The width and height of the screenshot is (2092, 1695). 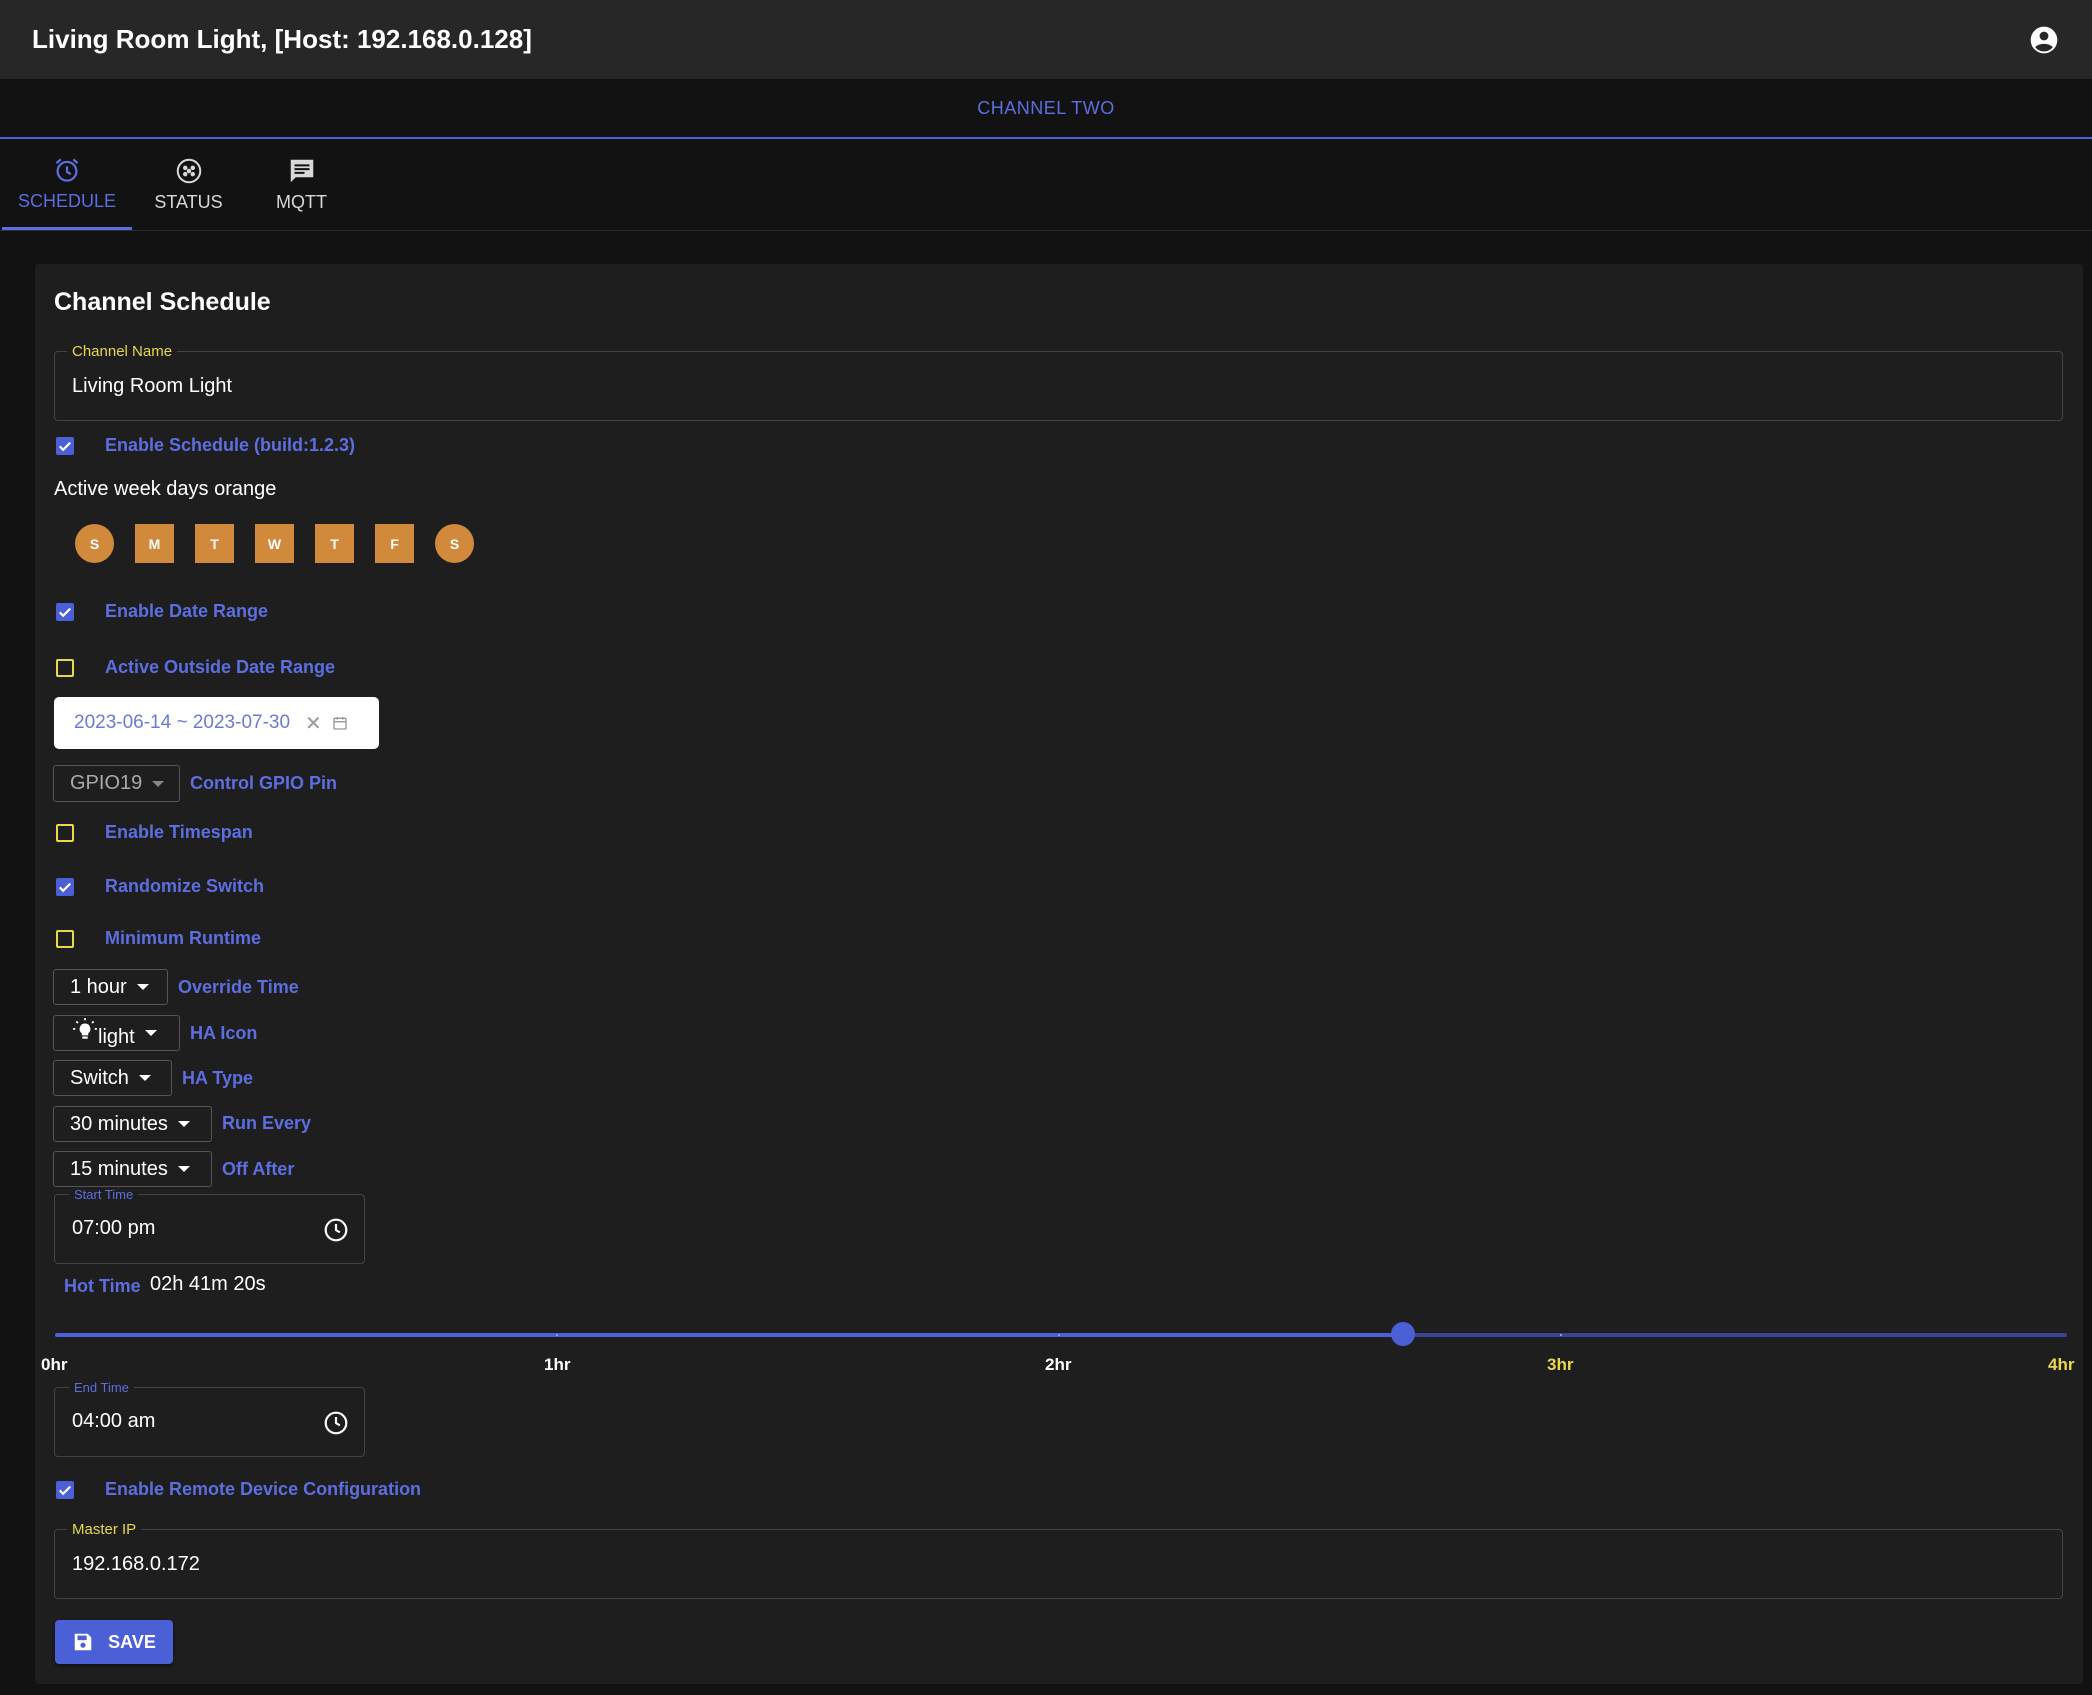 I want to click on weekdays-label: Active week days orange, so click(x=165, y=489).